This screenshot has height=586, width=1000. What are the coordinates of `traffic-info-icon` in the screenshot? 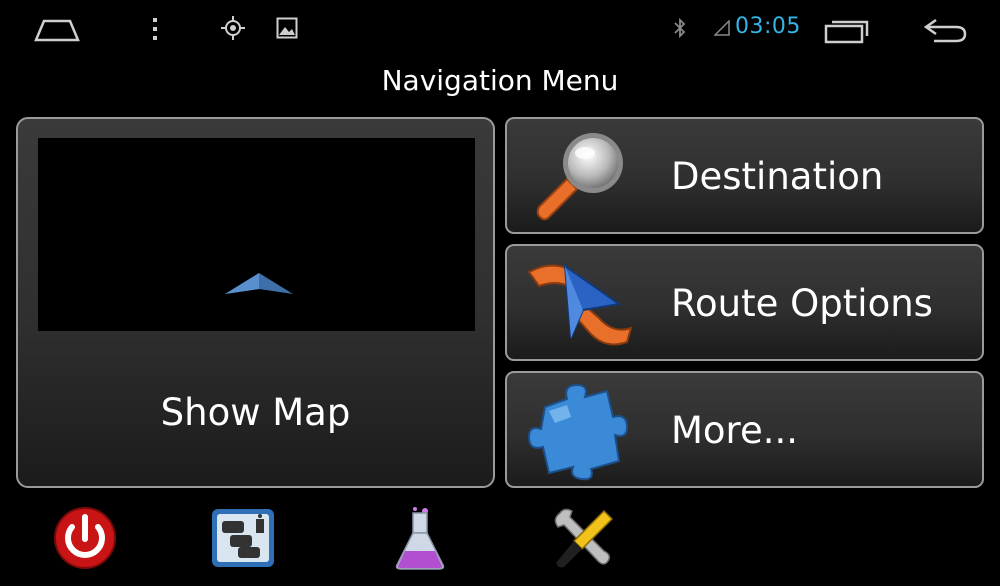 It's located at (243, 538).